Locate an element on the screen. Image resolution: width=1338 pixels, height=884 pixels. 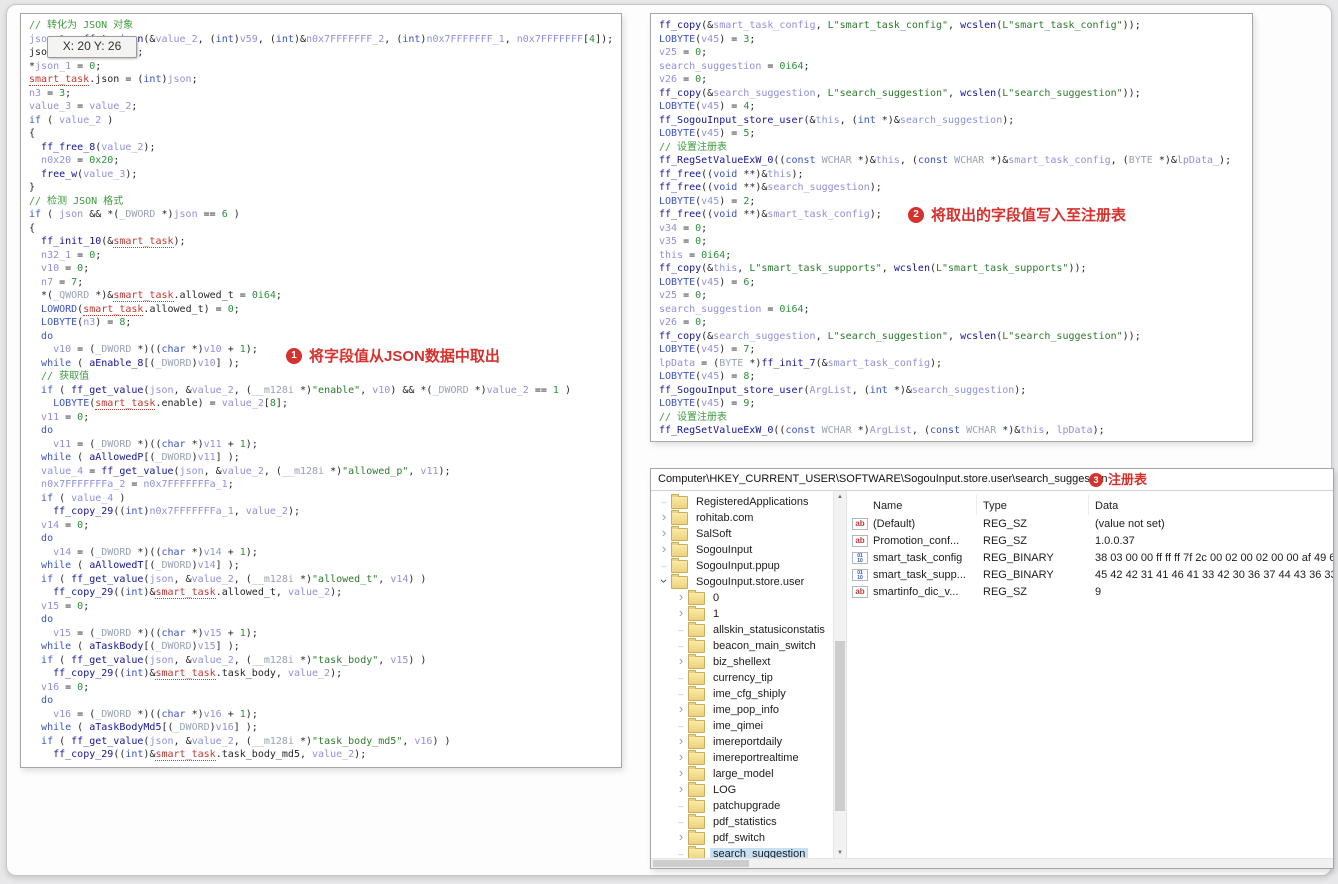
tree-vertical-scrollbar: ▲ ▼ is located at coordinates (839, 675).